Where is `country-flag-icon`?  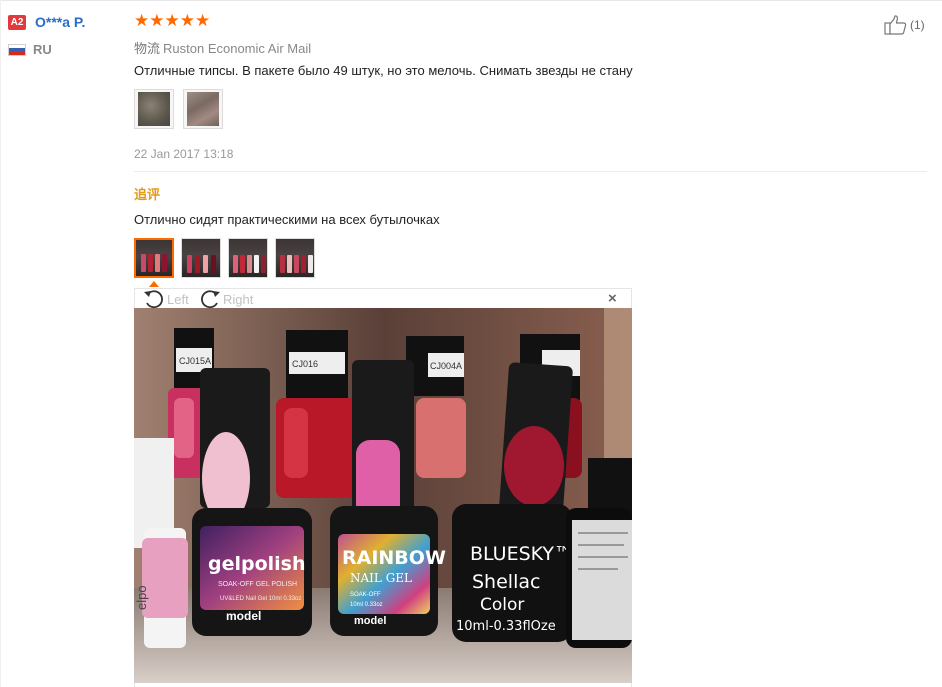 country-flag-icon is located at coordinates (17, 50).